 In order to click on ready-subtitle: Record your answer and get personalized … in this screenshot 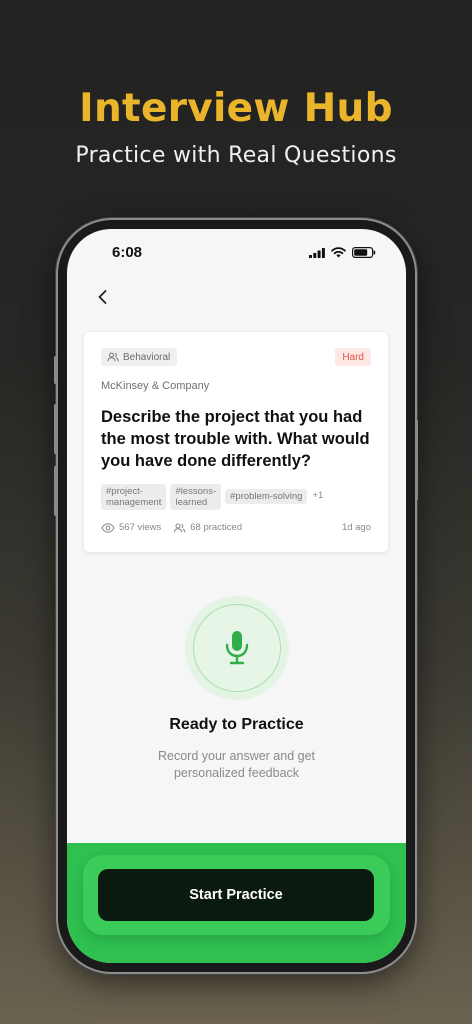, I will do `click(236, 764)`.